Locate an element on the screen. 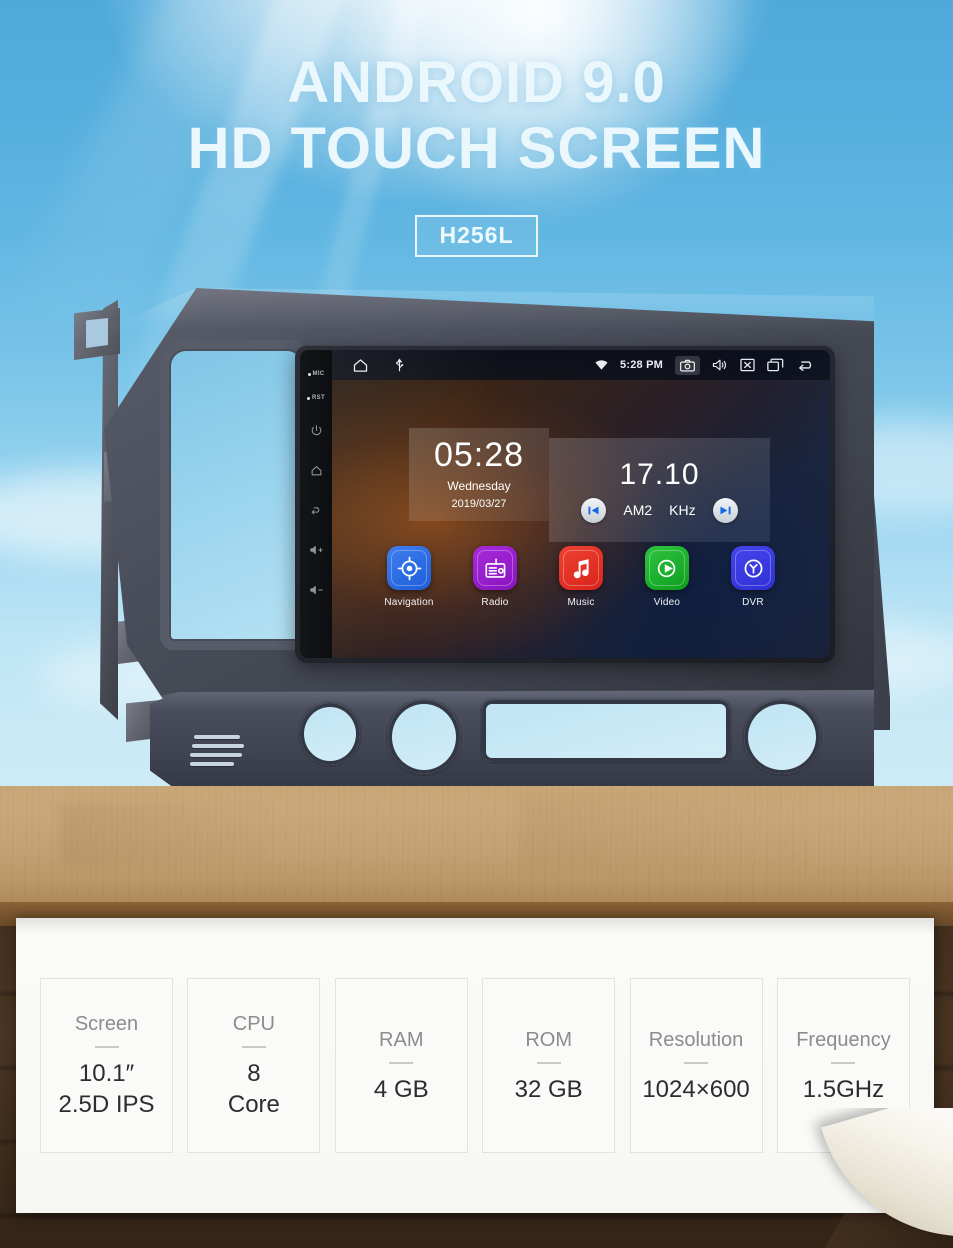  headline-line-2: HD TOUCH SCREEN is located at coordinates (476, 148).